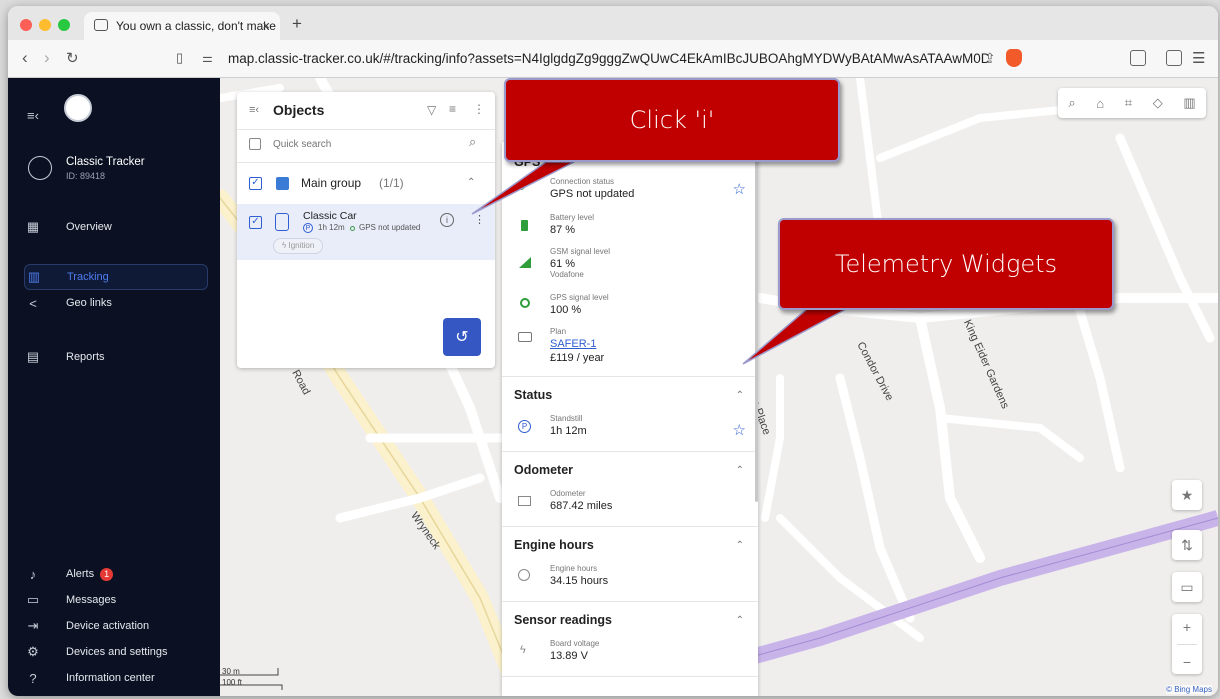 The width and height of the screenshot is (1220, 699). Describe the element at coordinates (462, 337) in the screenshot. I see `history-button: ↺` at that location.